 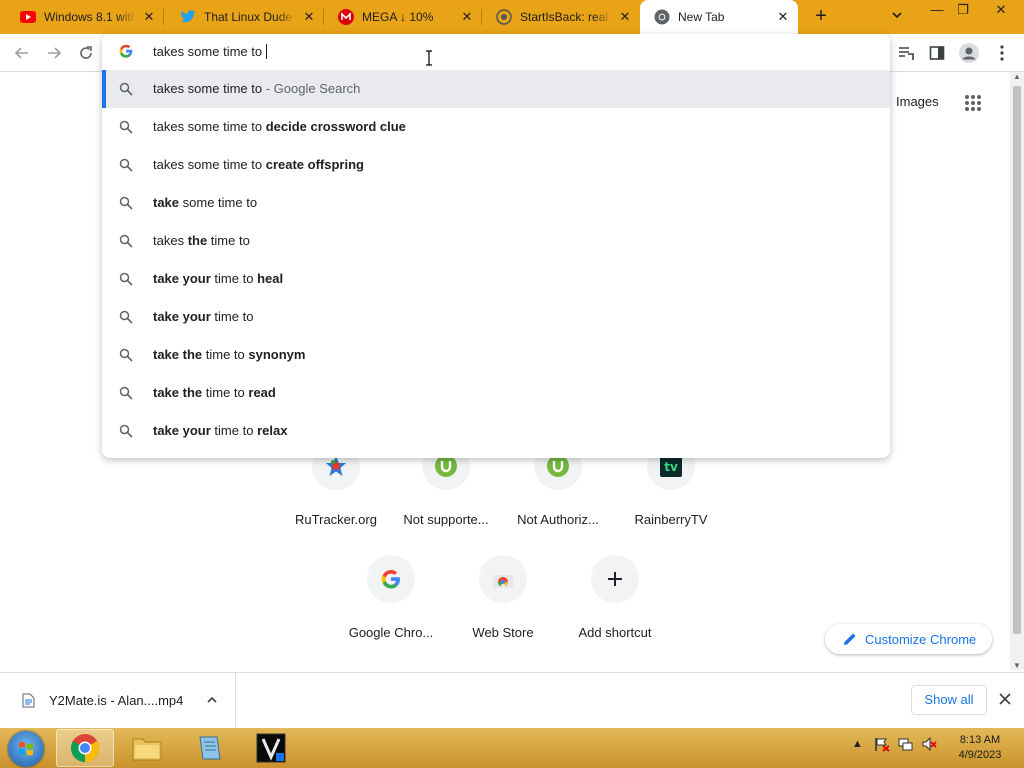 What do you see at coordinates (147, 748) in the screenshot?
I see `taskbar-explorer` at bounding box center [147, 748].